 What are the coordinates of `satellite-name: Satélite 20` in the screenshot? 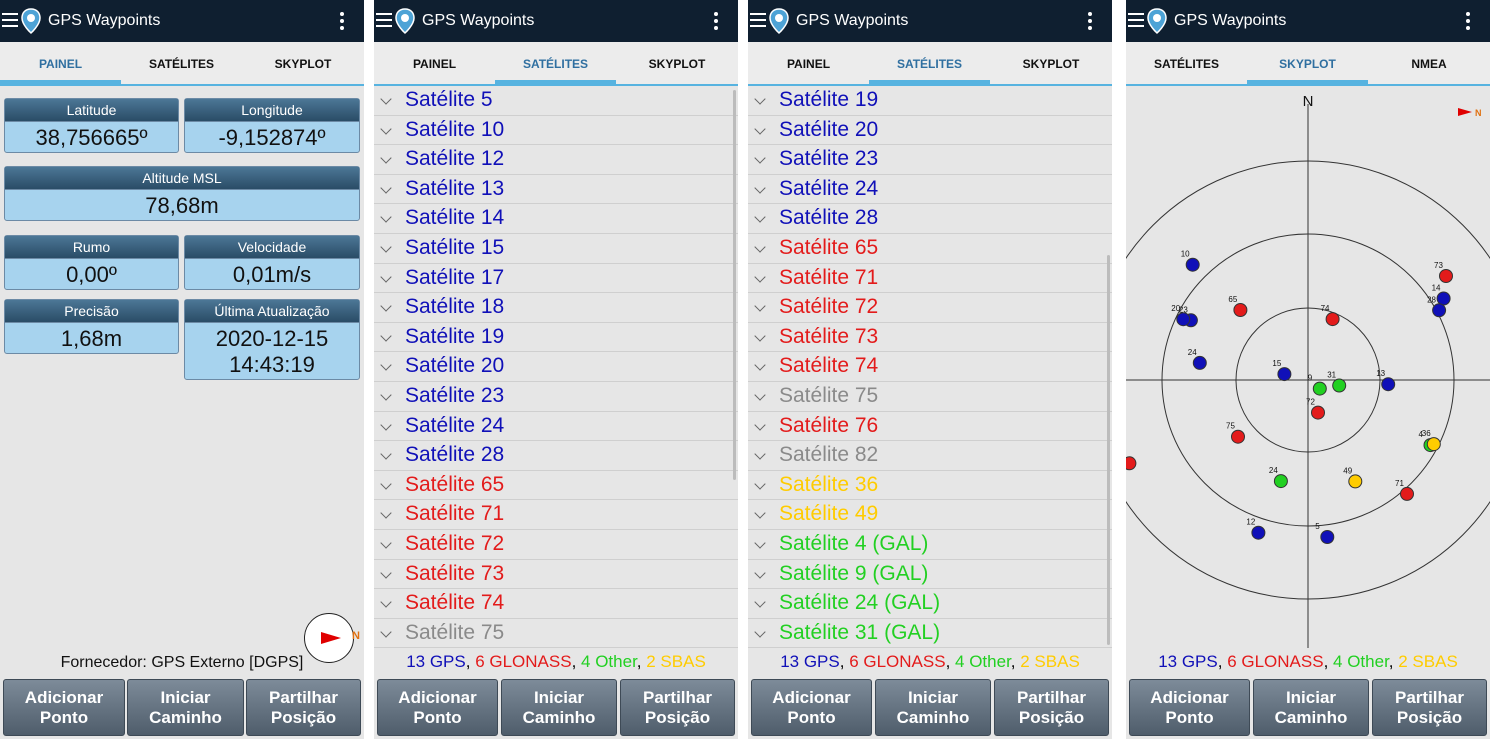 It's located at (829, 129).